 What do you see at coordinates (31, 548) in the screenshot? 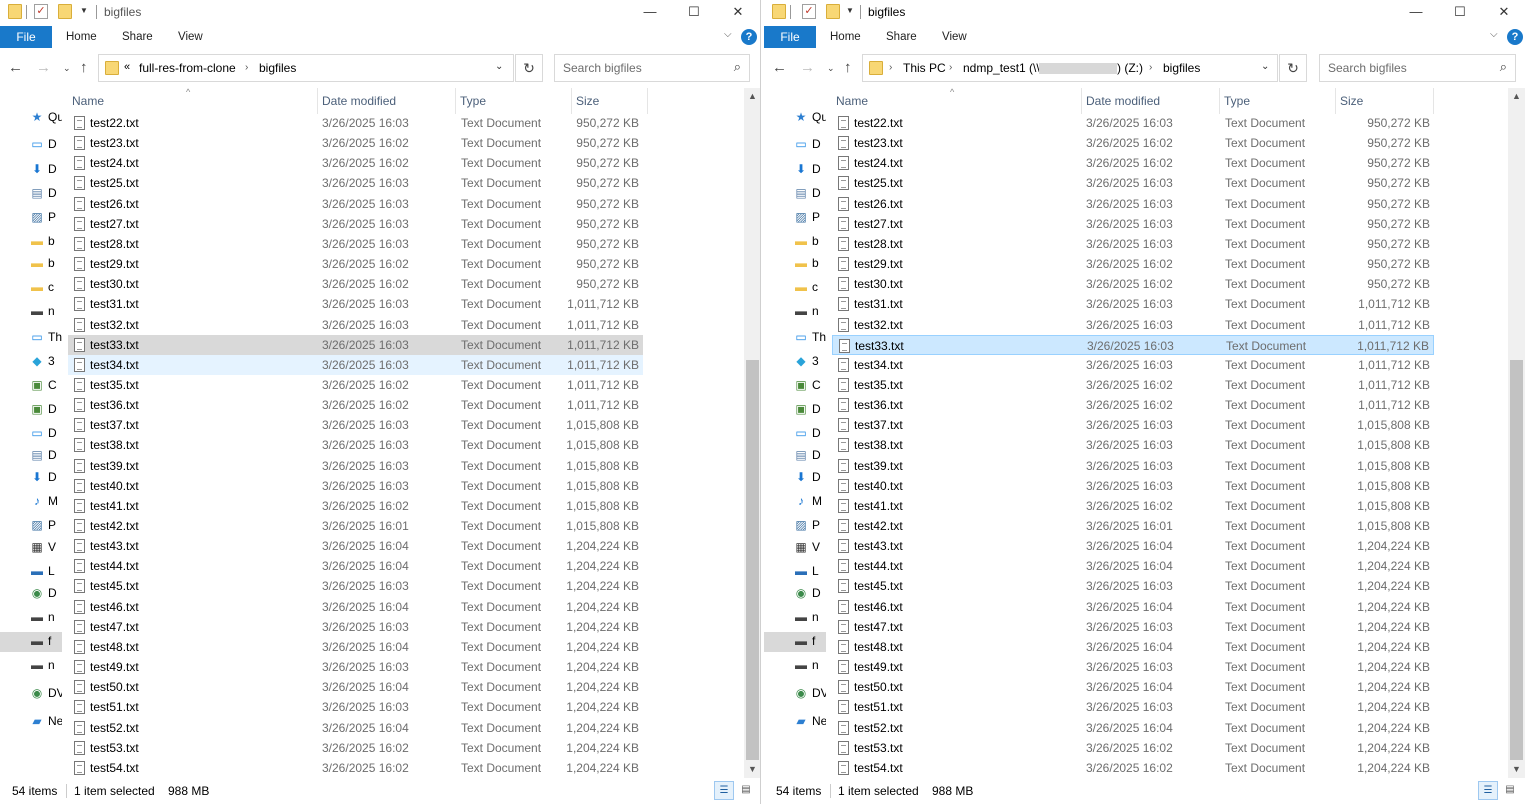
I see `nav-item: ▦ V` at bounding box center [31, 548].